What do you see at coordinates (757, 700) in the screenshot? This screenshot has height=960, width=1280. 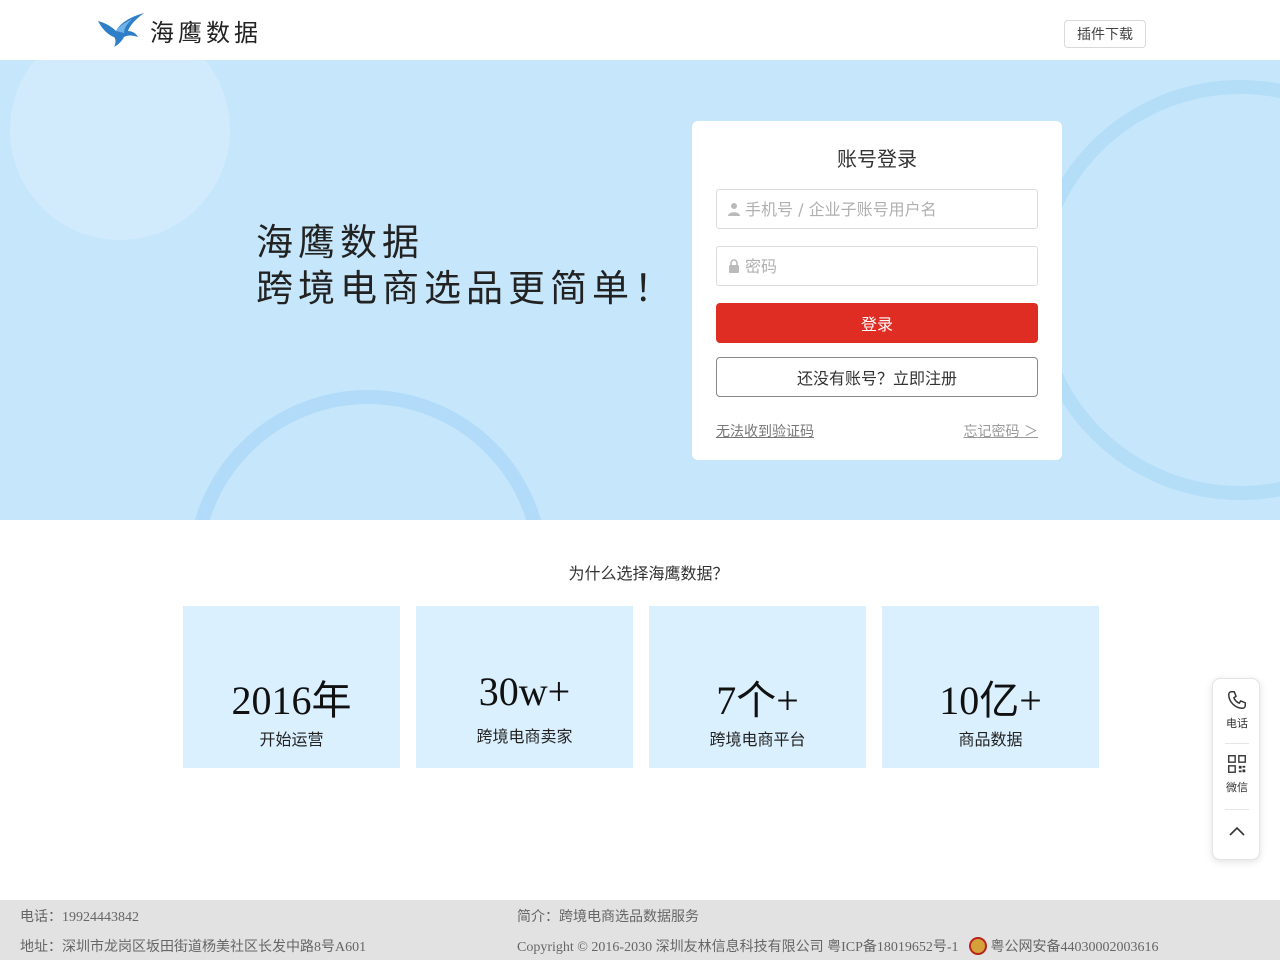 I see `stat-number: 7个+` at bounding box center [757, 700].